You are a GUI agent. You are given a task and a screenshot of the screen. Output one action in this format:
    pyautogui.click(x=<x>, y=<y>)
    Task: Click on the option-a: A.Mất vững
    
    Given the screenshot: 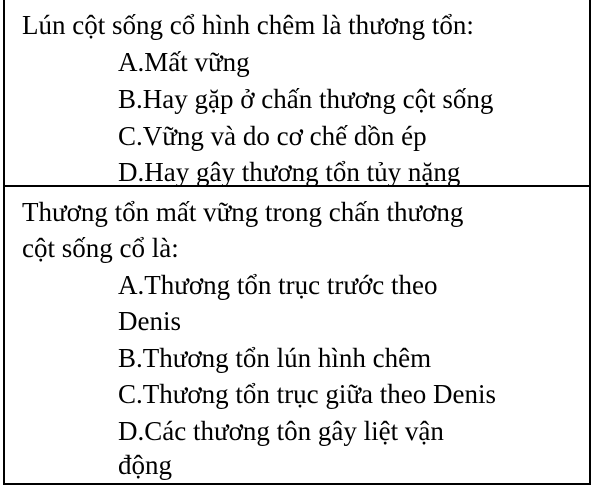 What is the action you would take?
    pyautogui.click(x=184, y=62)
    